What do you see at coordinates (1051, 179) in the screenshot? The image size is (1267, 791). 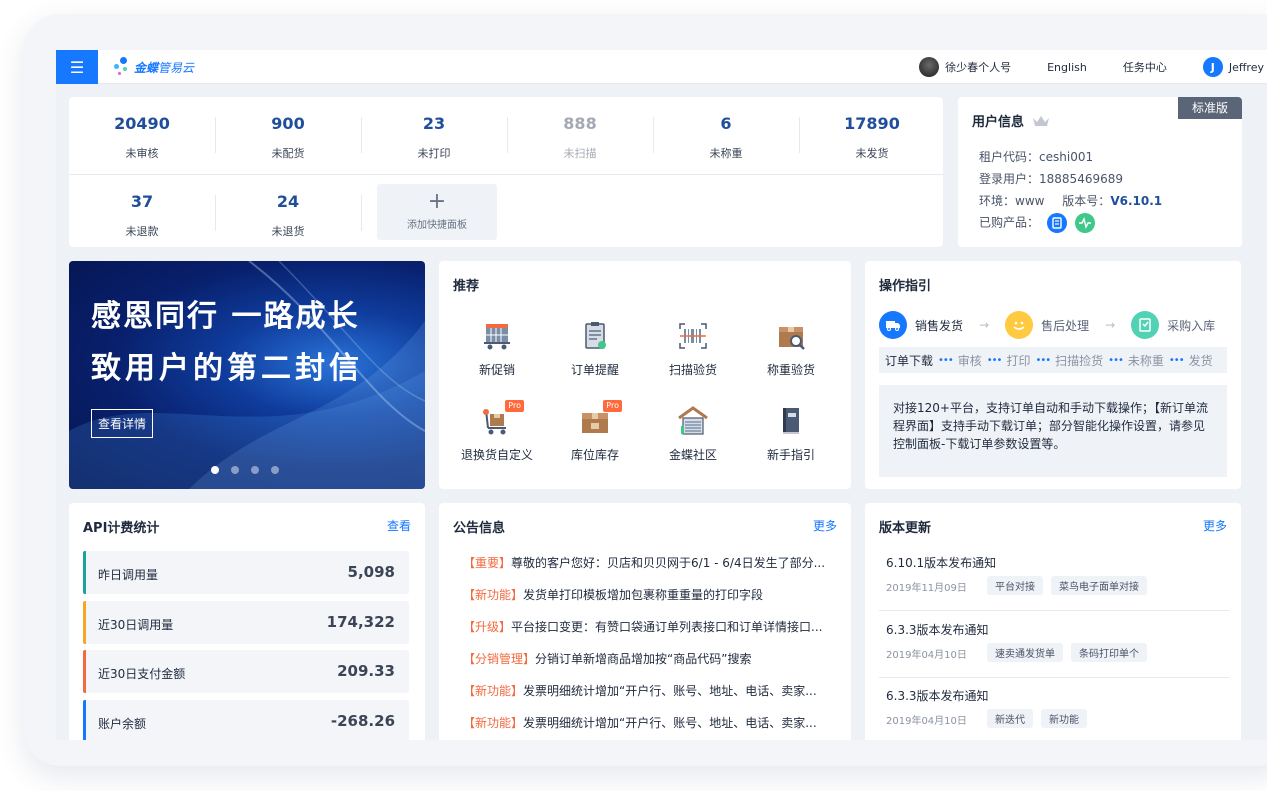 I see `login-user-row: 登录用户：18885469689` at bounding box center [1051, 179].